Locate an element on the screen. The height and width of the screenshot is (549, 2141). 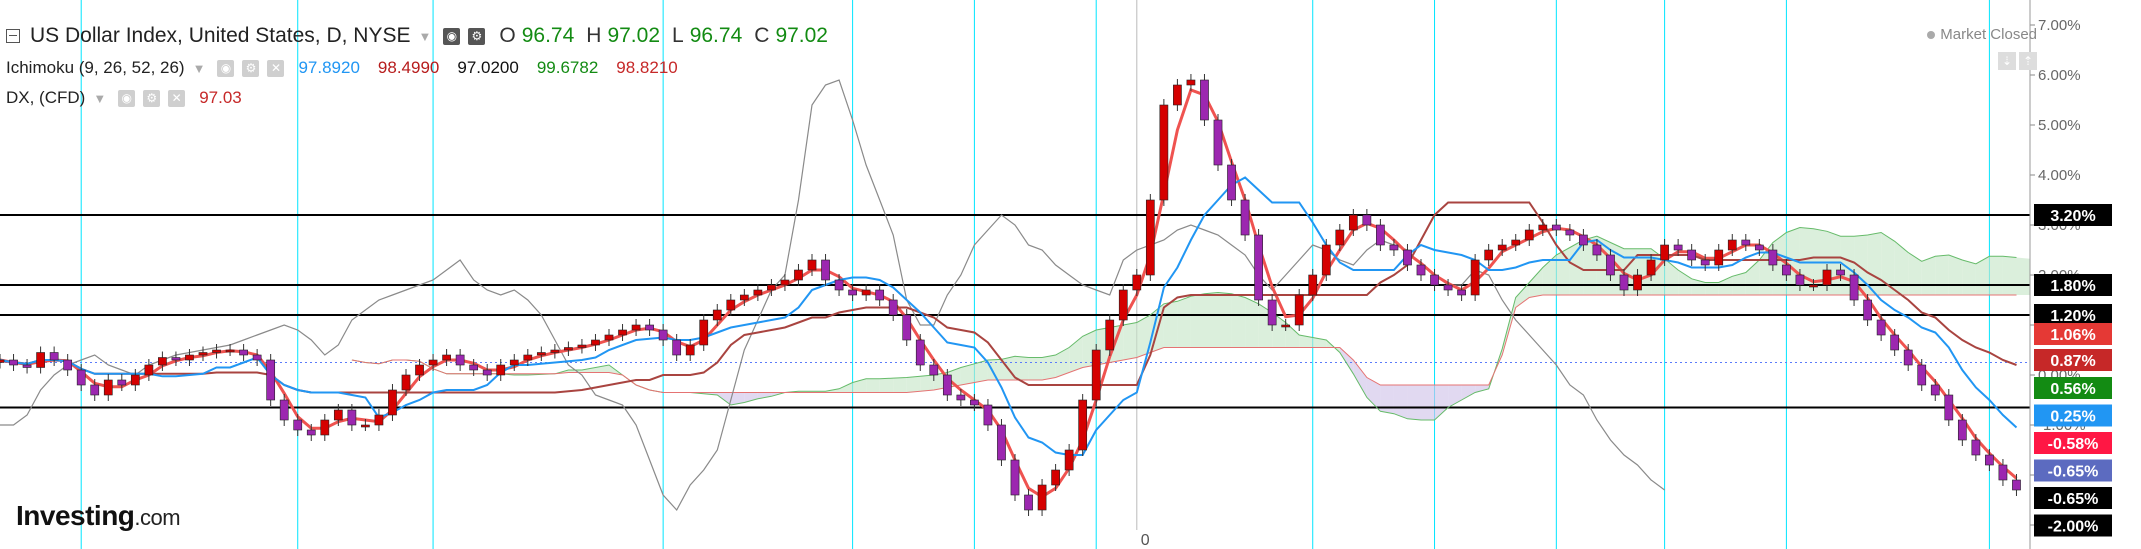
arrow-down-icon: ⇣ is located at coordinates (2007, 61).